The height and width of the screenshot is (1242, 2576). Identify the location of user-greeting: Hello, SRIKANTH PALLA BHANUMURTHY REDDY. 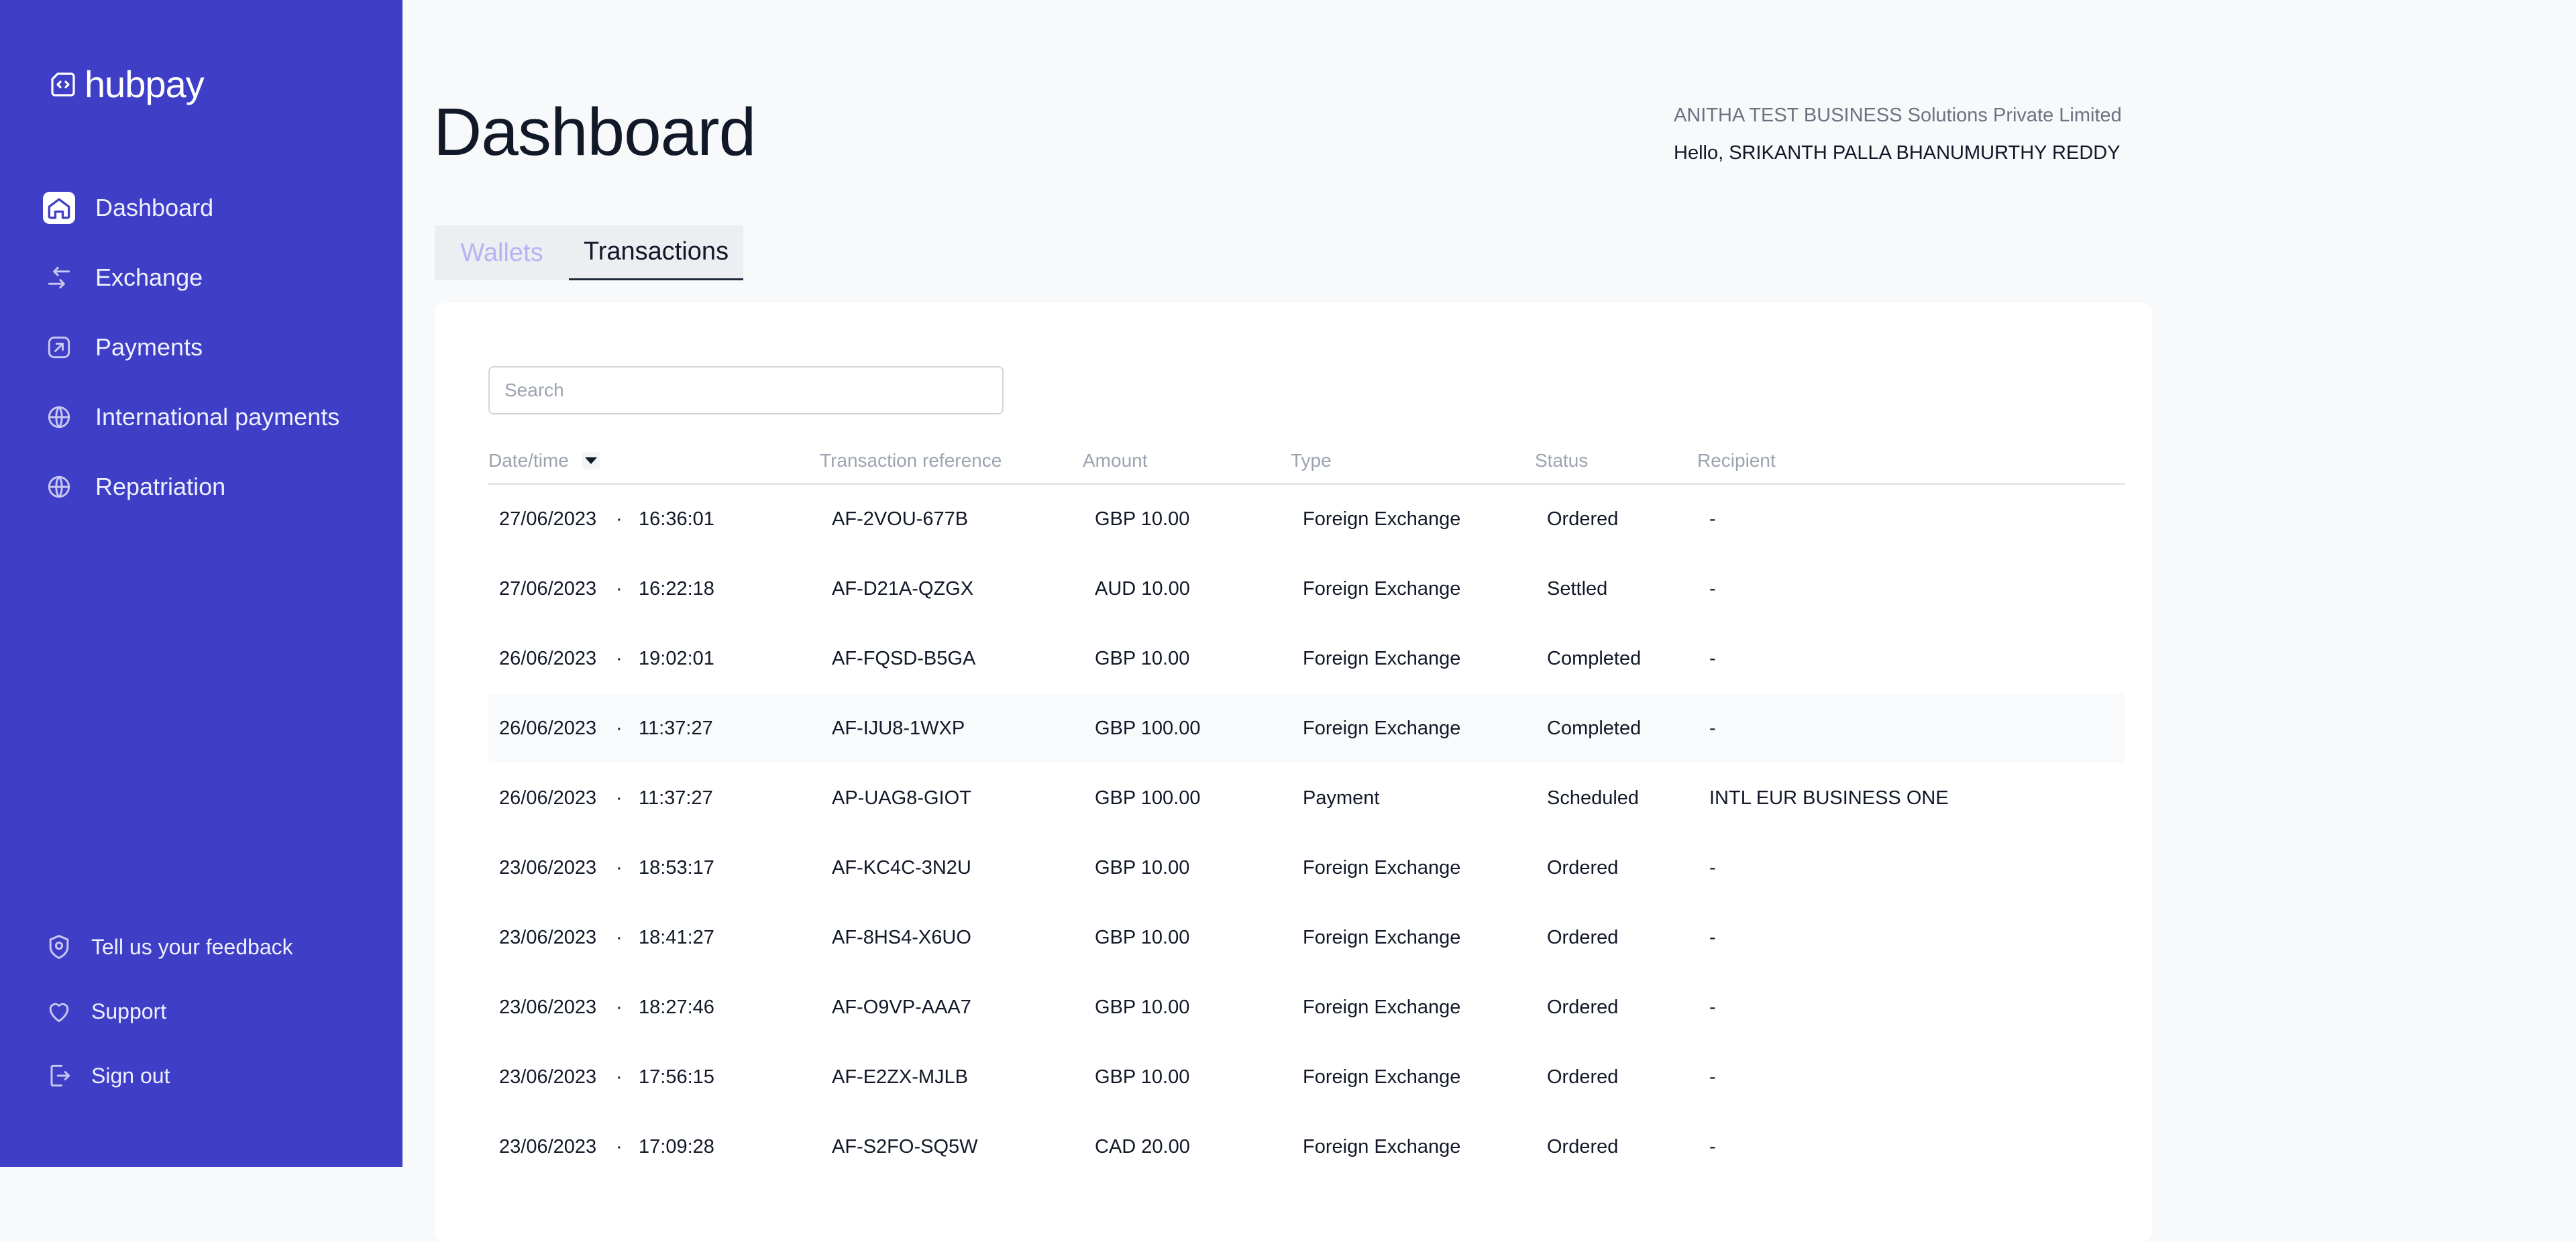
(1897, 153).